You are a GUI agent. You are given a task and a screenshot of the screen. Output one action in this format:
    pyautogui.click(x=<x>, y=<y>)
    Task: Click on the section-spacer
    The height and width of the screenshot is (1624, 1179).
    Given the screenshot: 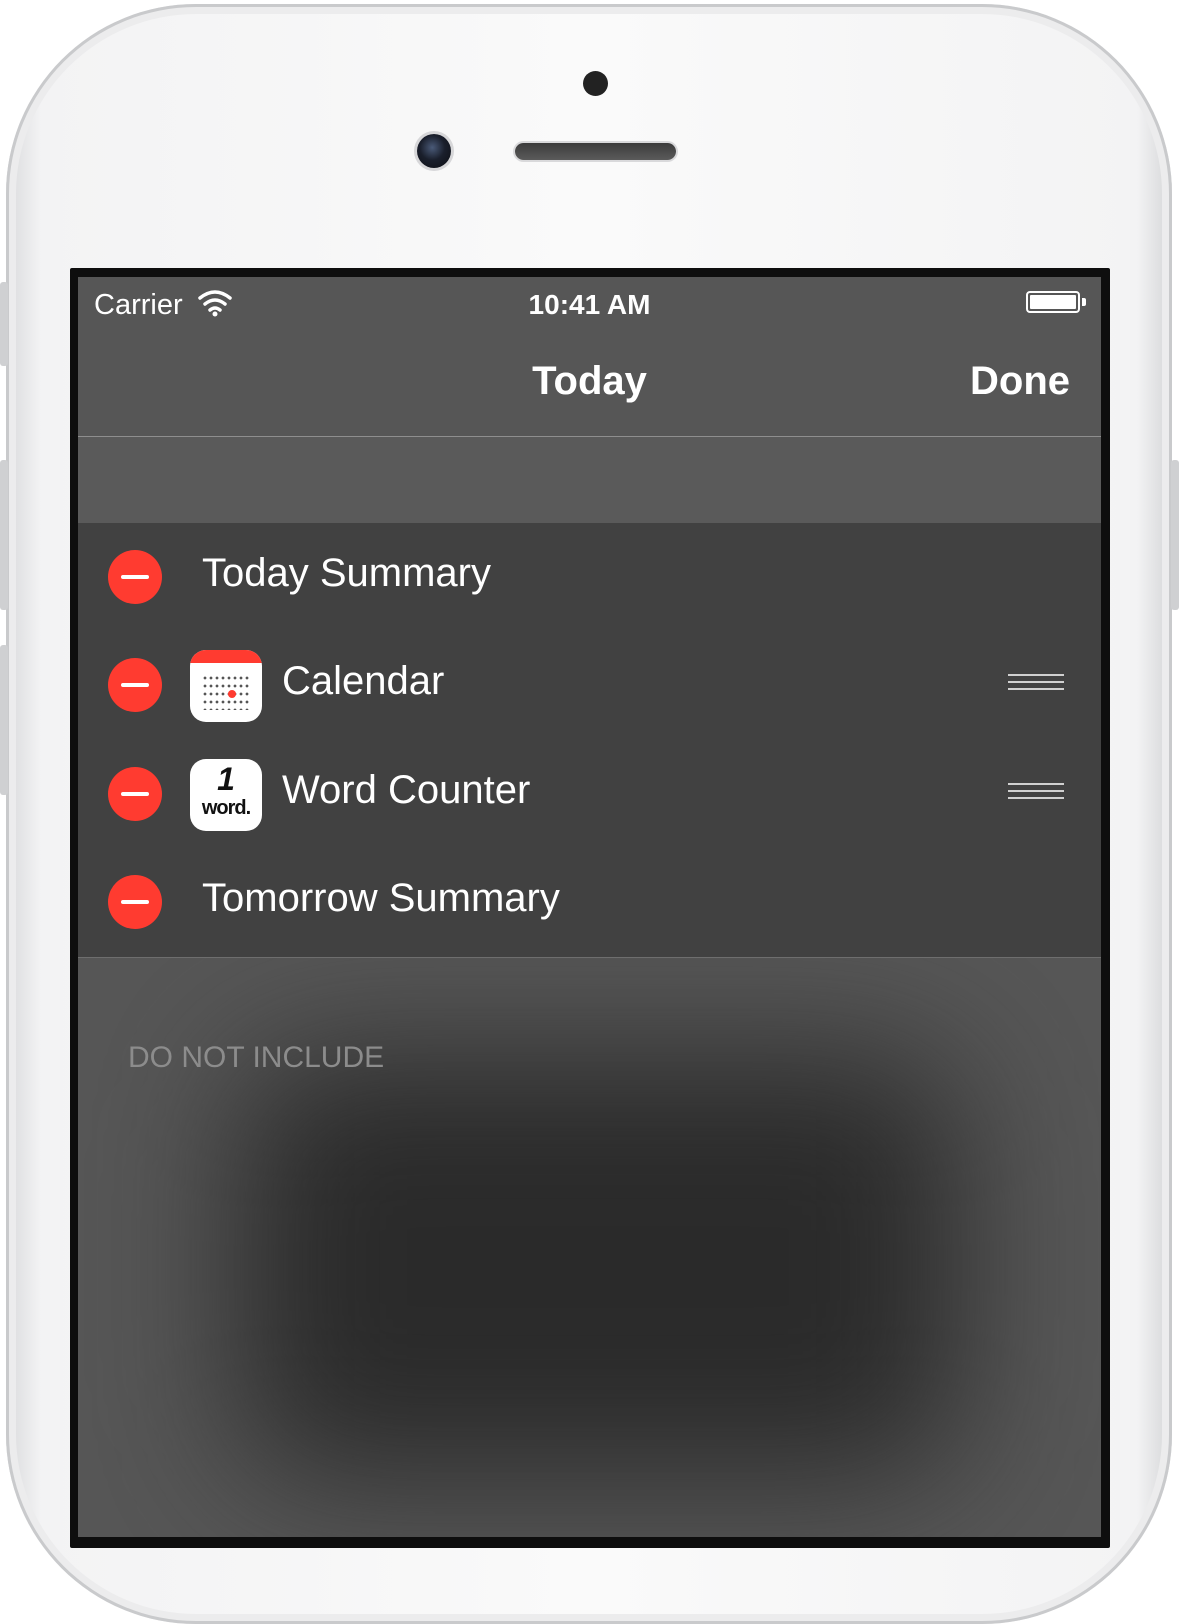 What is the action you would take?
    pyautogui.click(x=589, y=480)
    